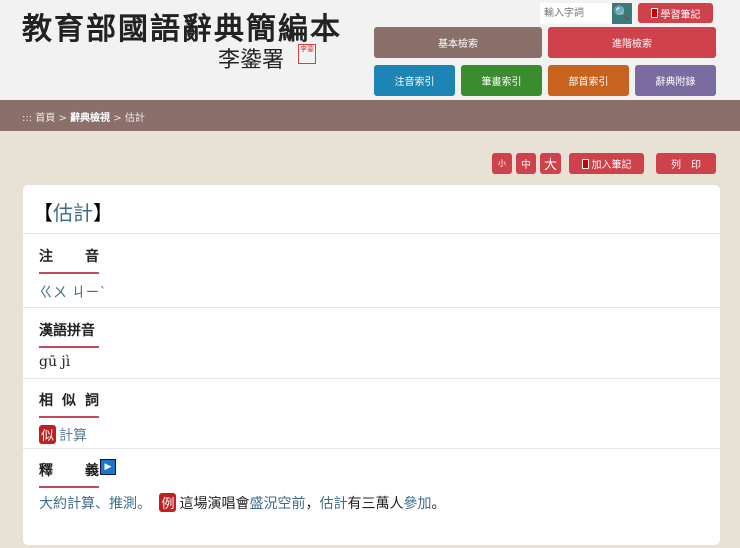 This screenshot has height=548, width=740. Describe the element at coordinates (108, 467) in the screenshot. I see `play-icon: ▶` at that location.